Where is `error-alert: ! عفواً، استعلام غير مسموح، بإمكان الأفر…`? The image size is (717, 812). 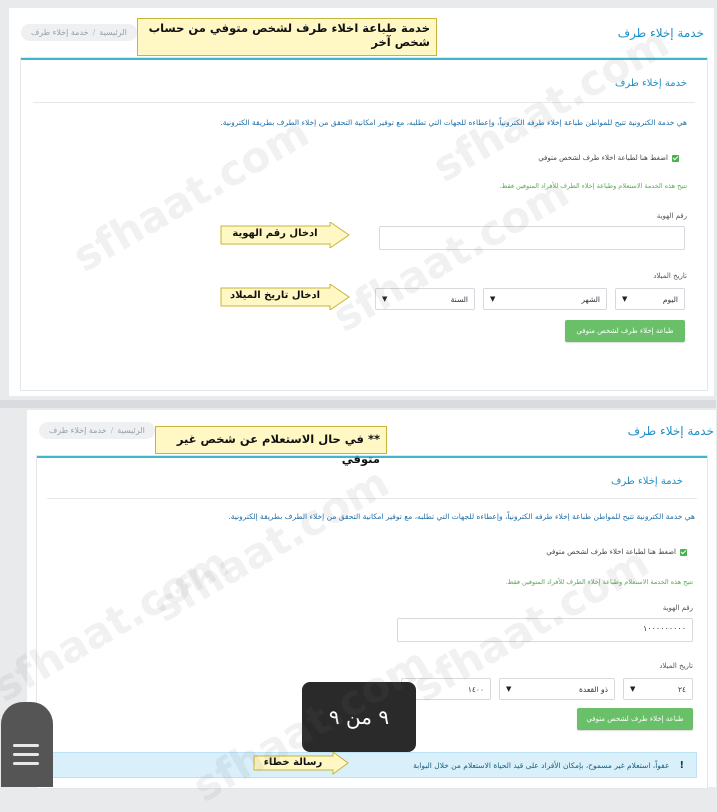
error-alert: ! عفواً، استعلام غير مسموح، بإمكان الأفر… is located at coordinates (374, 765).